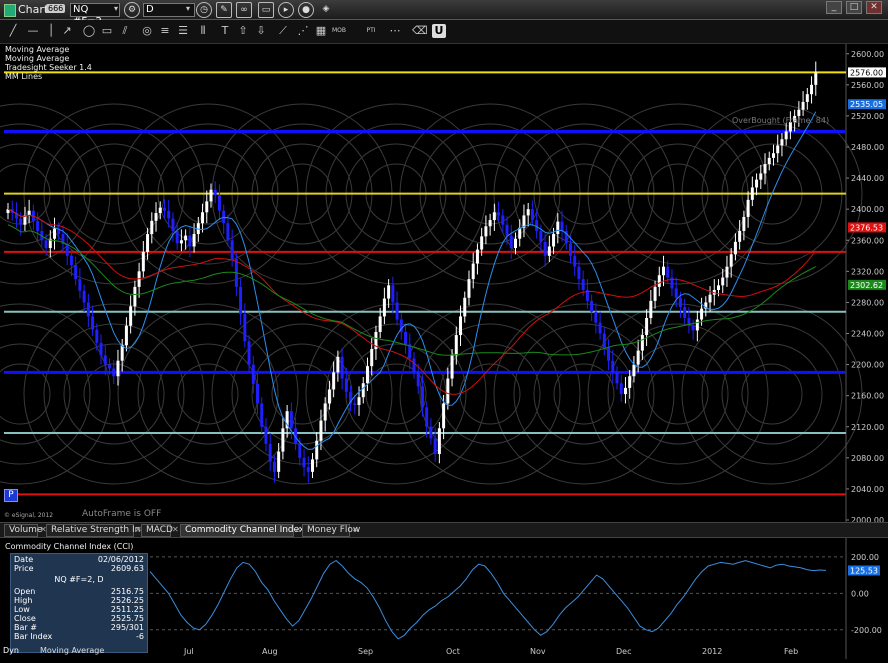 The width and height of the screenshot is (888, 663). Describe the element at coordinates (261, 31) in the screenshot. I see `arrow-down-icon: ⇩` at that location.